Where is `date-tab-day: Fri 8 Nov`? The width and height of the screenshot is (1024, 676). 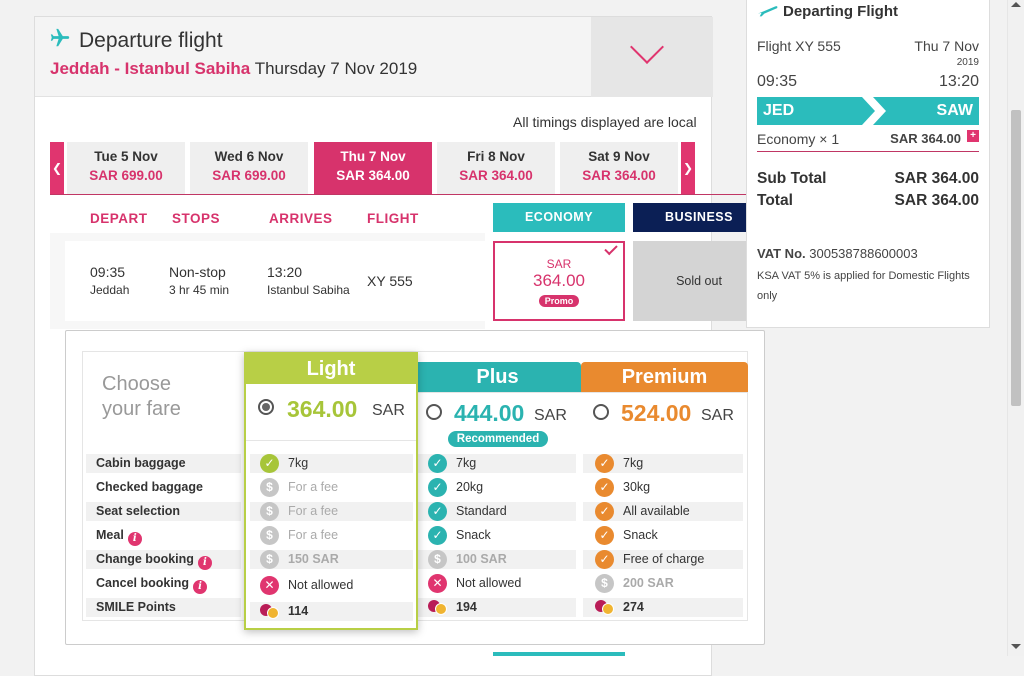
date-tab-day: Fri 8 Nov is located at coordinates (496, 156).